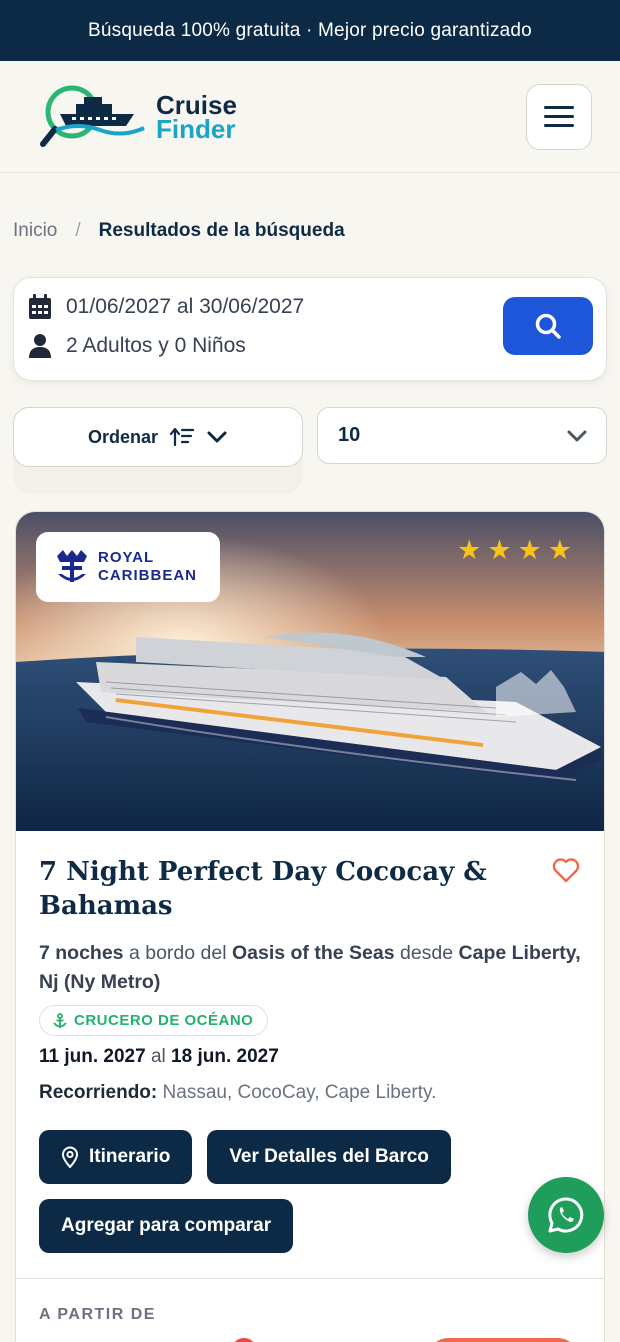 The width and height of the screenshot is (620, 1342). Describe the element at coordinates (97, 1314) in the screenshot. I see `price-from-label: A PARTIR DE` at that location.